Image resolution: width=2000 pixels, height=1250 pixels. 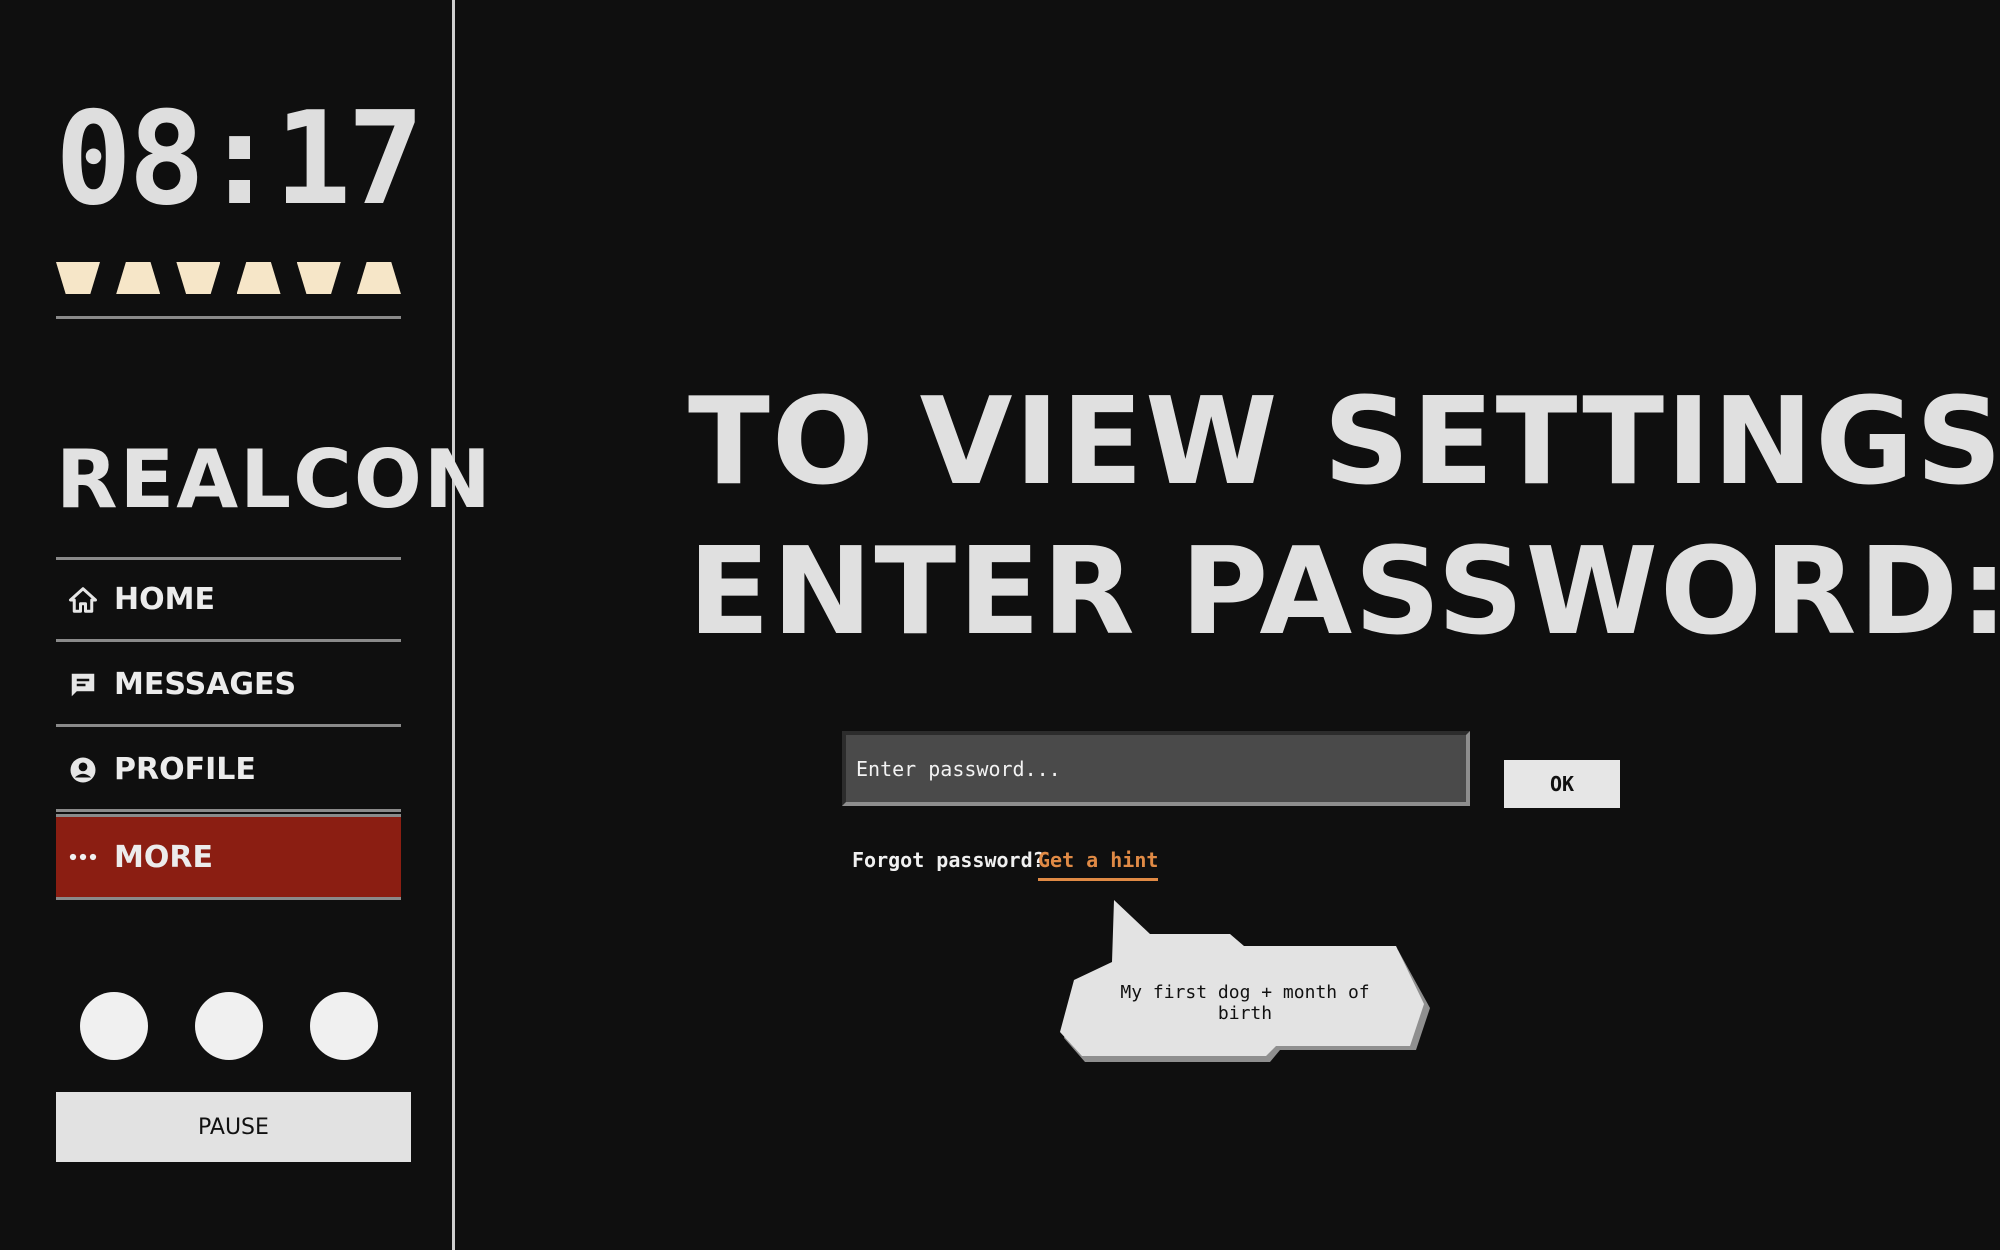 What do you see at coordinates (1098, 864) in the screenshot?
I see `get-hint-link: Get a hint` at bounding box center [1098, 864].